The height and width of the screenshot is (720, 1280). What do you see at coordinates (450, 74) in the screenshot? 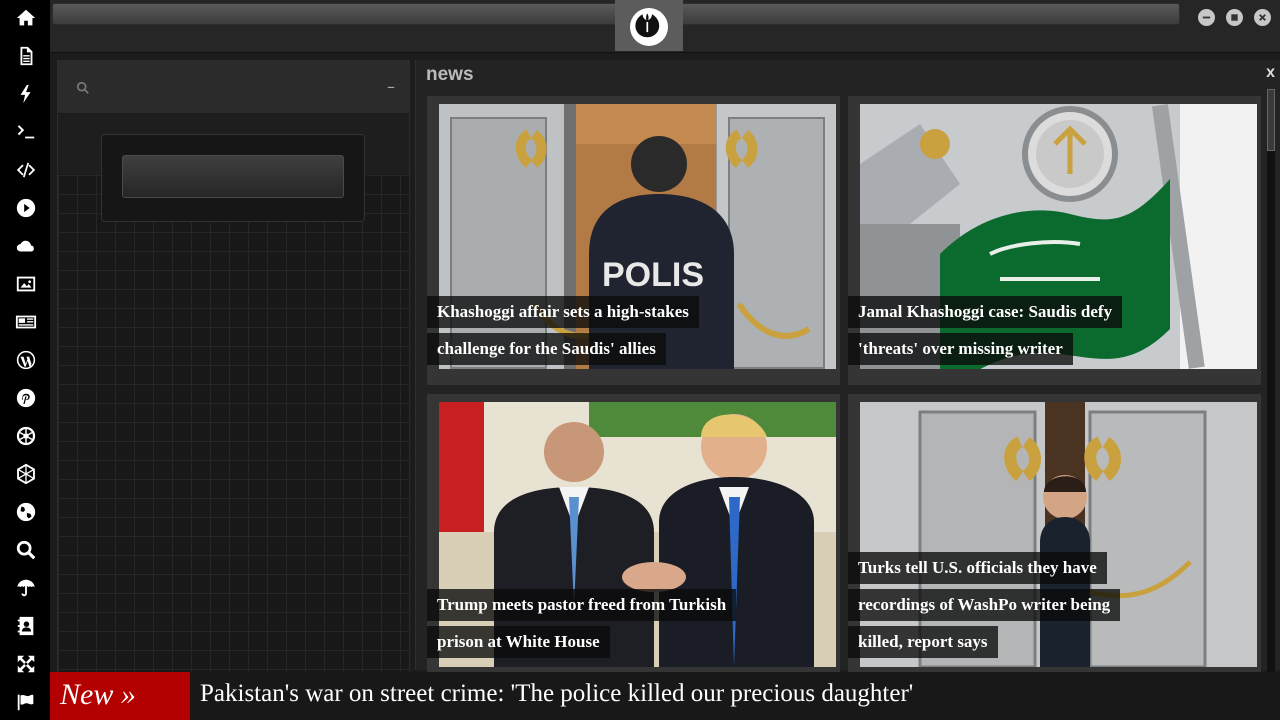
I see `panel-title: news` at bounding box center [450, 74].